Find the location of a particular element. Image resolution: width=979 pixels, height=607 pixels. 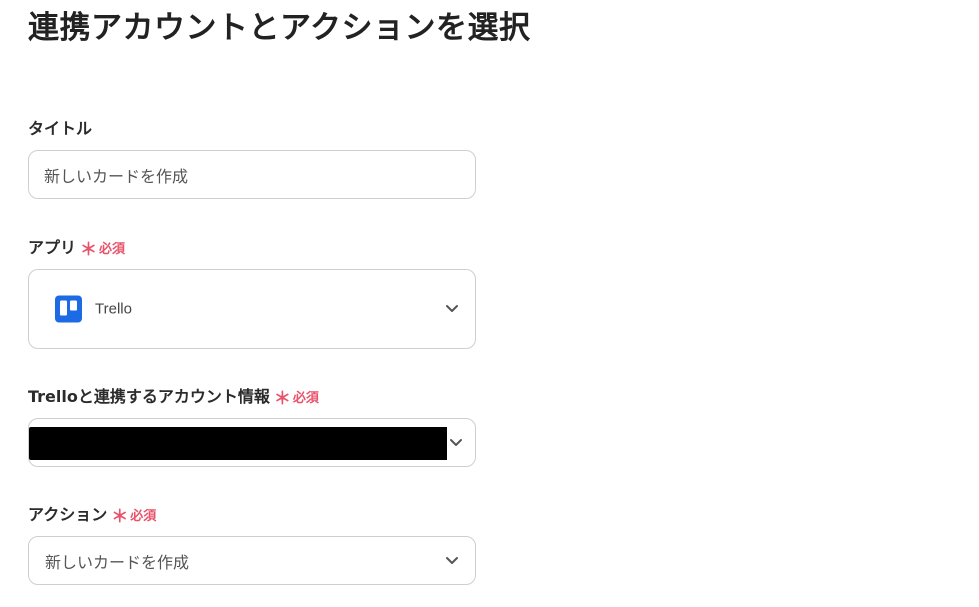

title-input is located at coordinates (252, 174).